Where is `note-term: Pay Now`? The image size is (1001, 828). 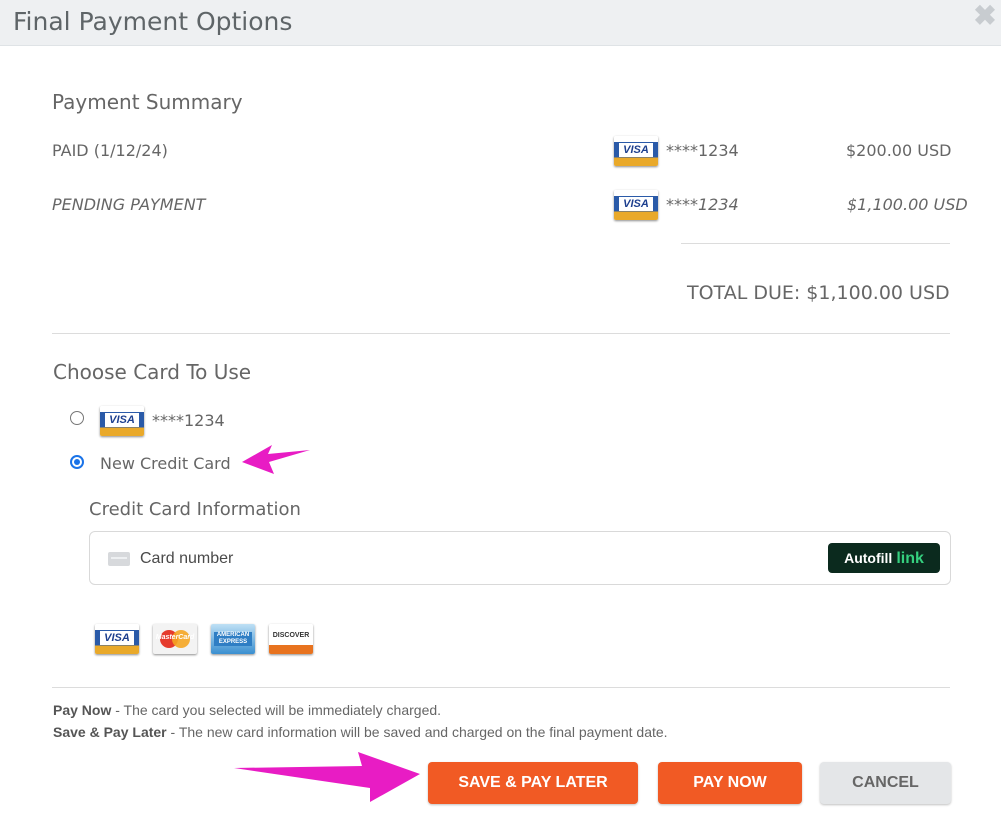
note-term: Pay Now is located at coordinates (82, 710).